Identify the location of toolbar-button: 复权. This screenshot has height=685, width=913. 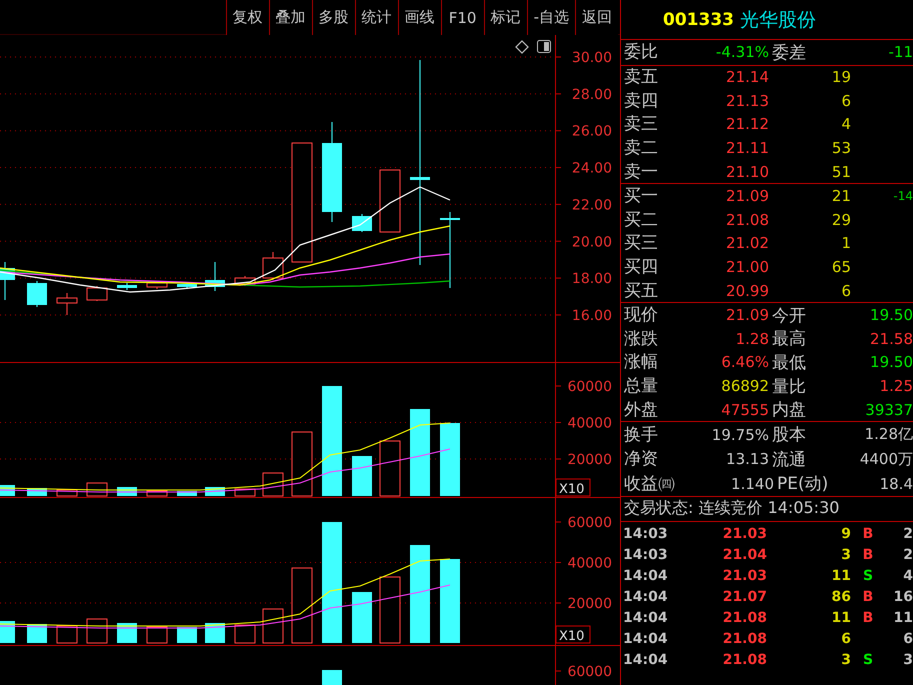
(247, 17).